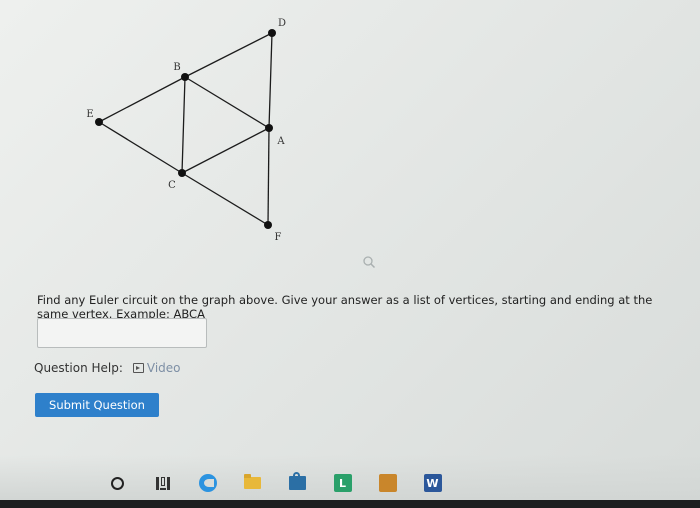 The width and height of the screenshot is (700, 508). I want to click on graph-vertices: D B E A C F, so click(186, 130).